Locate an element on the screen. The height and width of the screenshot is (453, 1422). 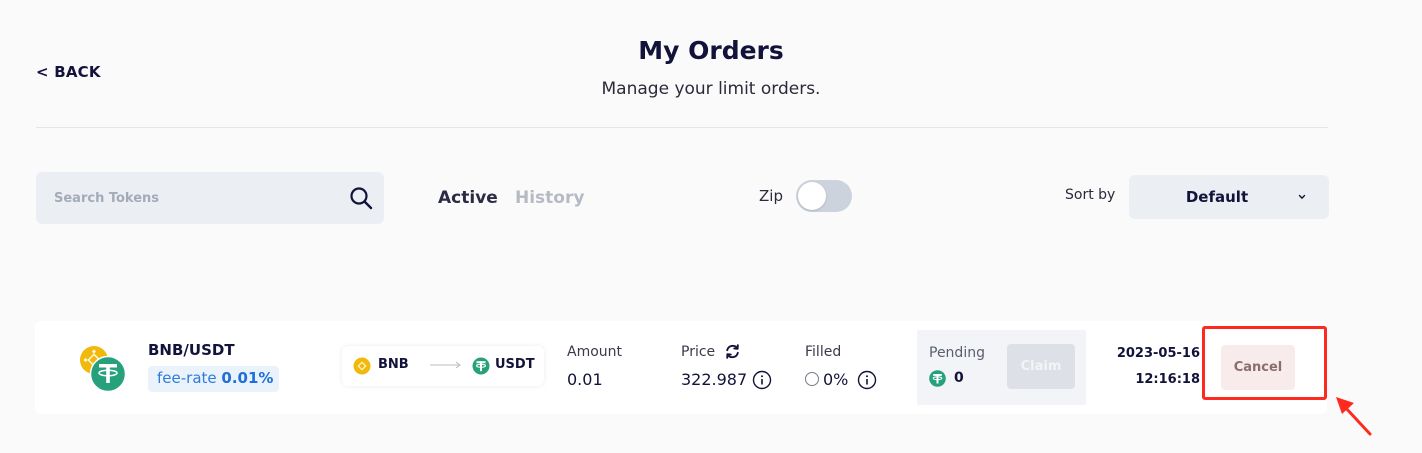
tab-history: History is located at coordinates (549, 198).